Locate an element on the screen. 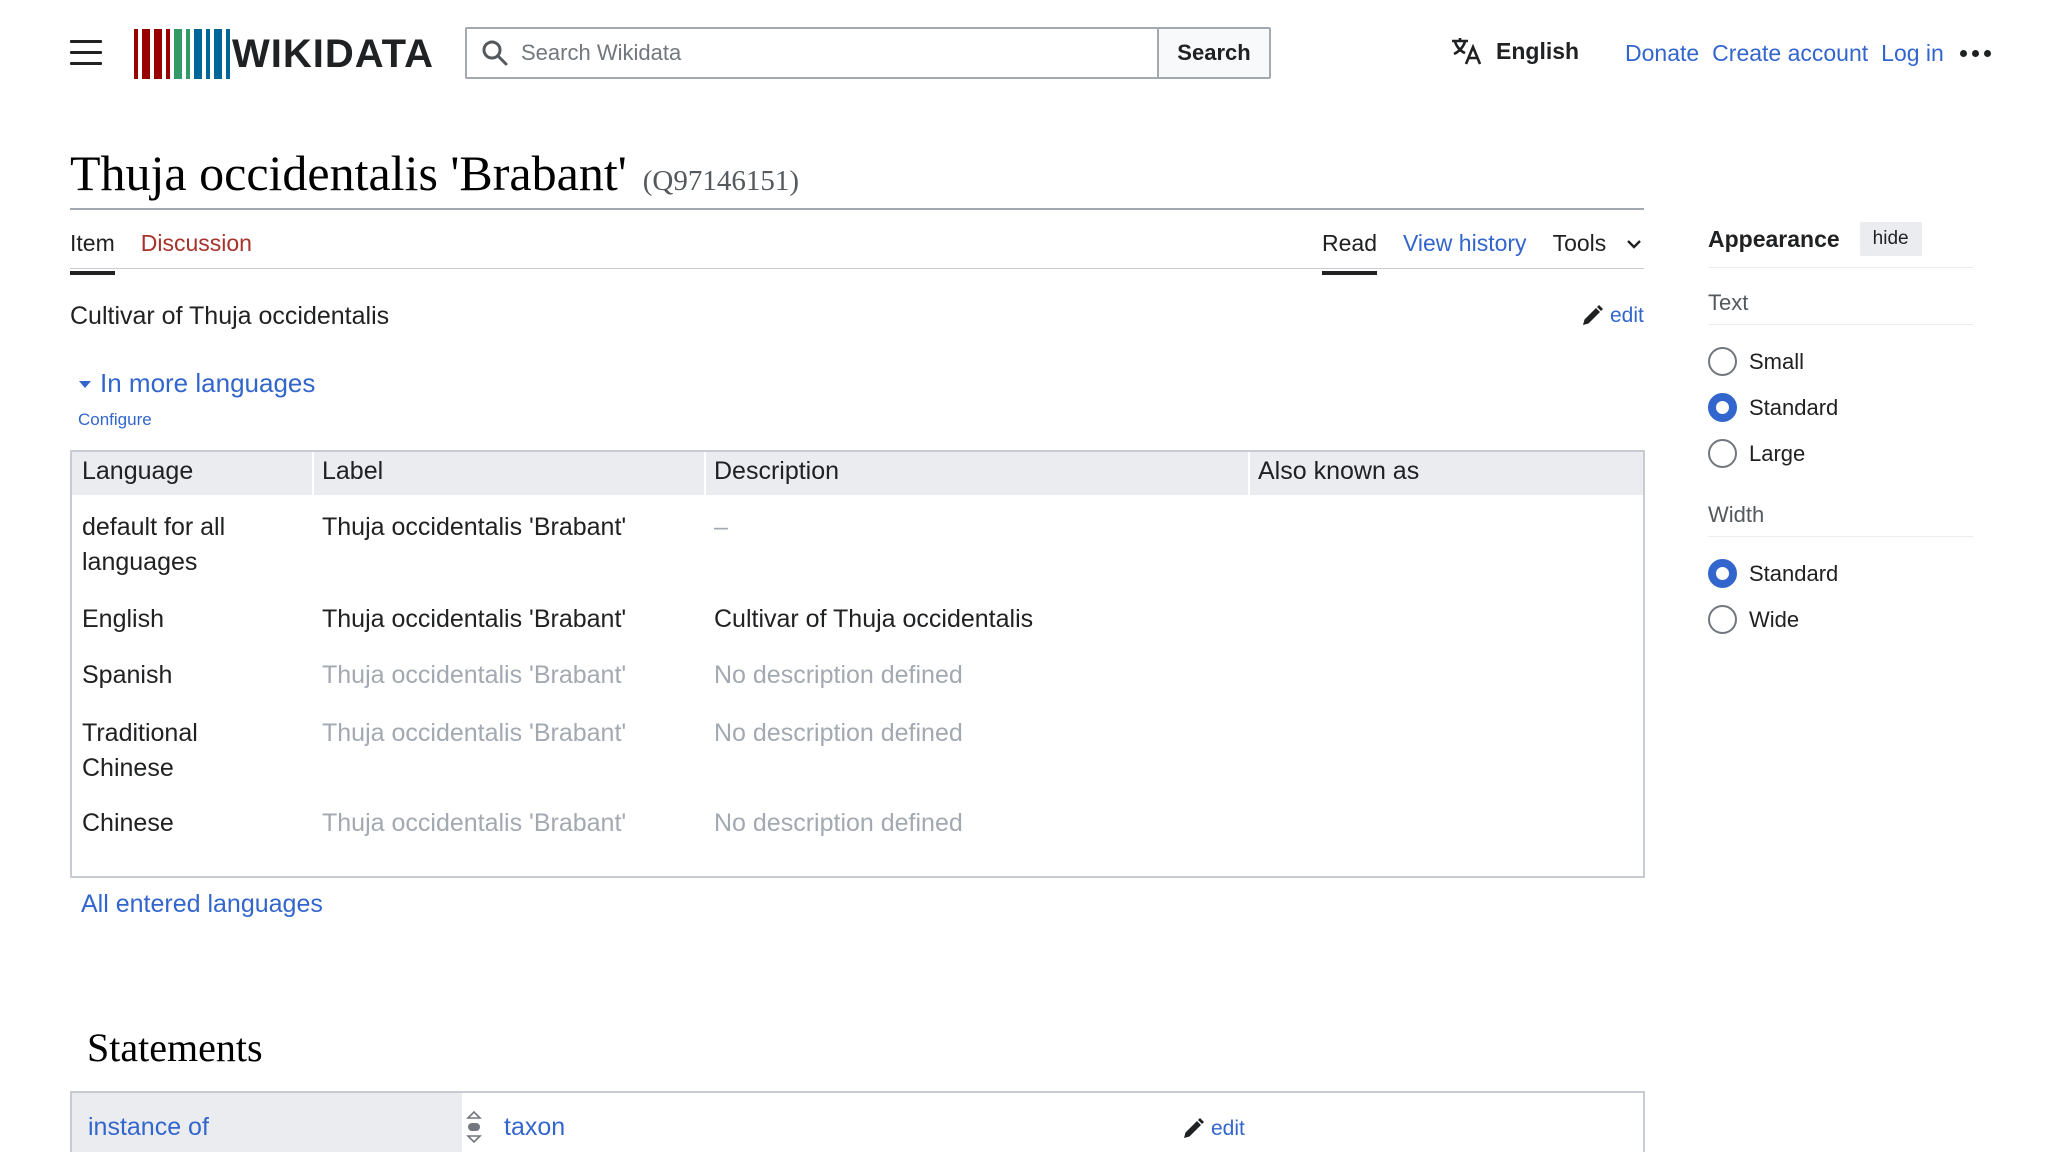 Image resolution: width=2048 pixels, height=1152 pixels. in-more-languages-label: In more languages is located at coordinates (208, 383).